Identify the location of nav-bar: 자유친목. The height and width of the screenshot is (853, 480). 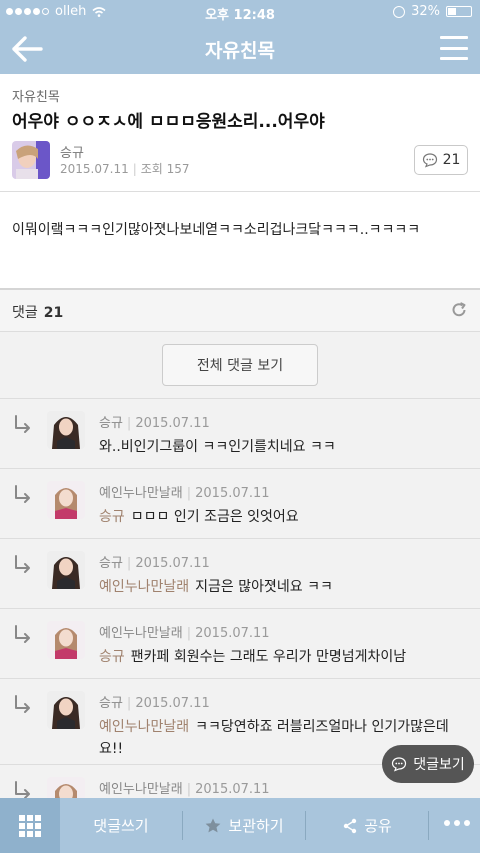
(240, 49).